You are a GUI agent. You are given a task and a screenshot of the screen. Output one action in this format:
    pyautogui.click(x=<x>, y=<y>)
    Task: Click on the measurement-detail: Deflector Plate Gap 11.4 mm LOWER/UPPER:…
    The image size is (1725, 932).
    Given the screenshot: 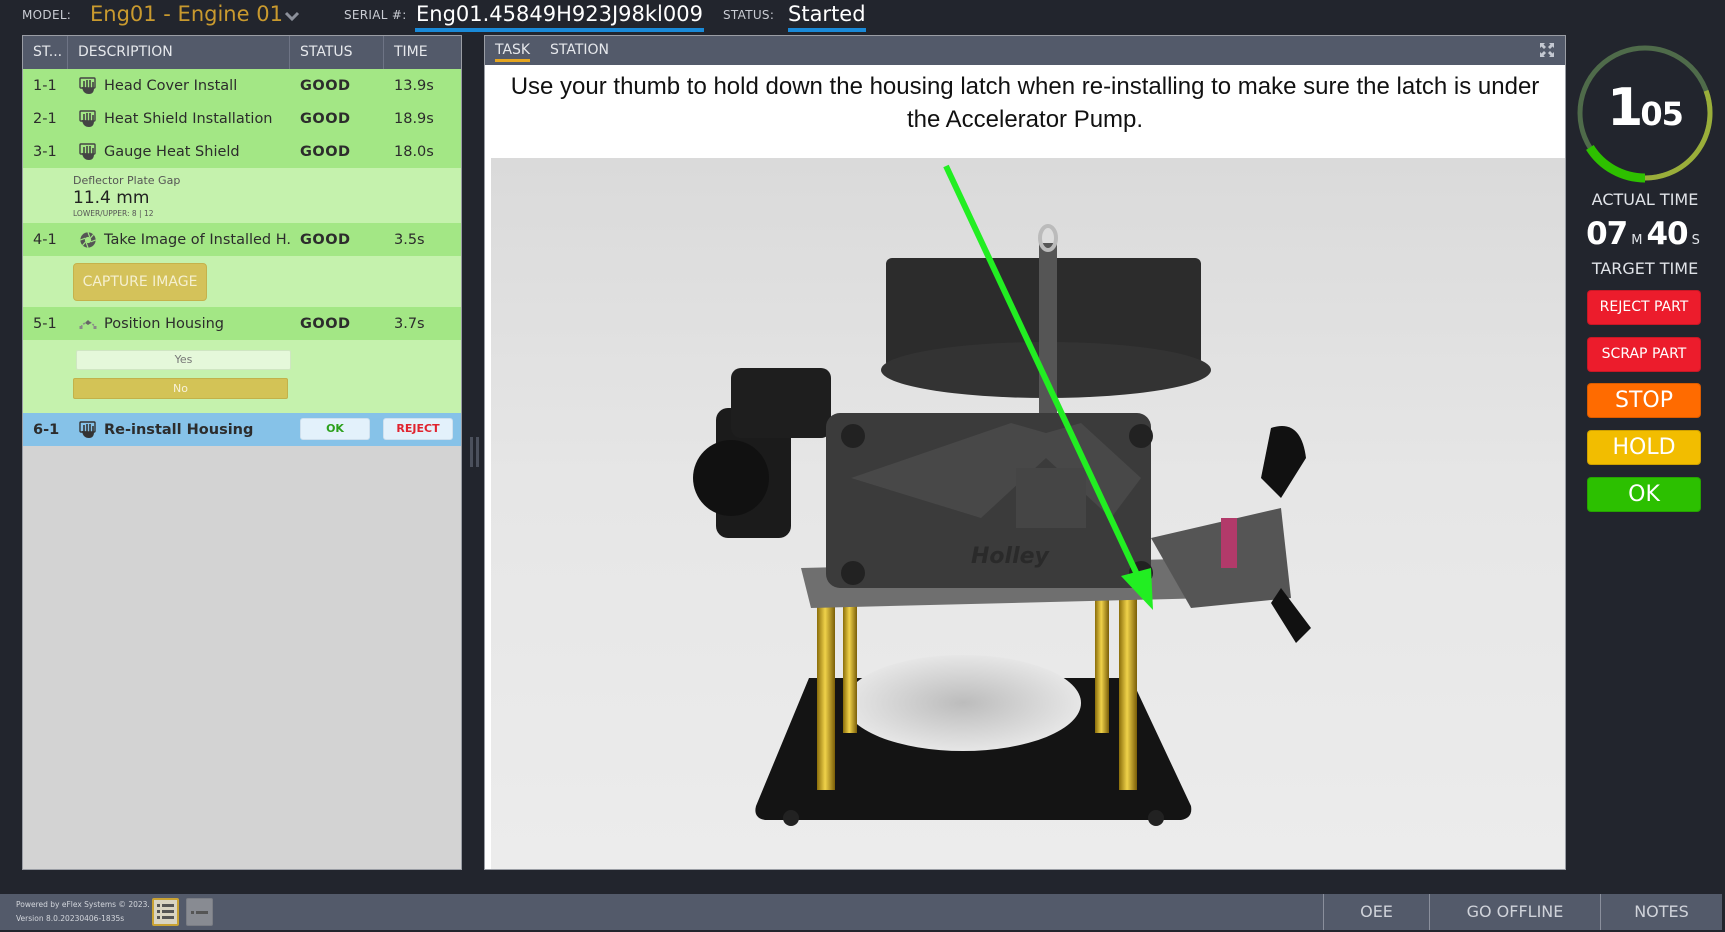 What is the action you would take?
    pyautogui.click(x=242, y=195)
    